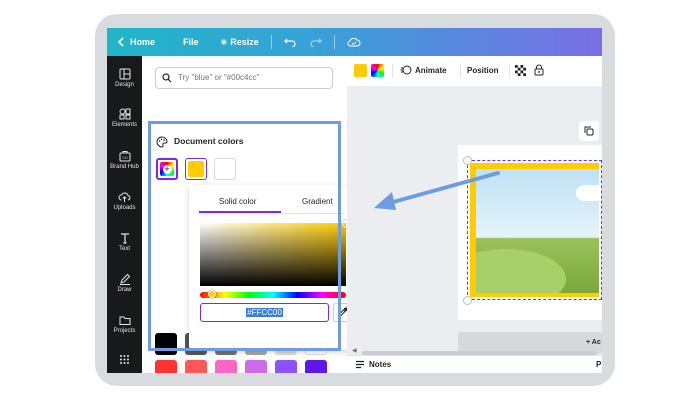 This screenshot has width=700, height=400. I want to click on bottom-bar: Notes P, so click(474, 364).